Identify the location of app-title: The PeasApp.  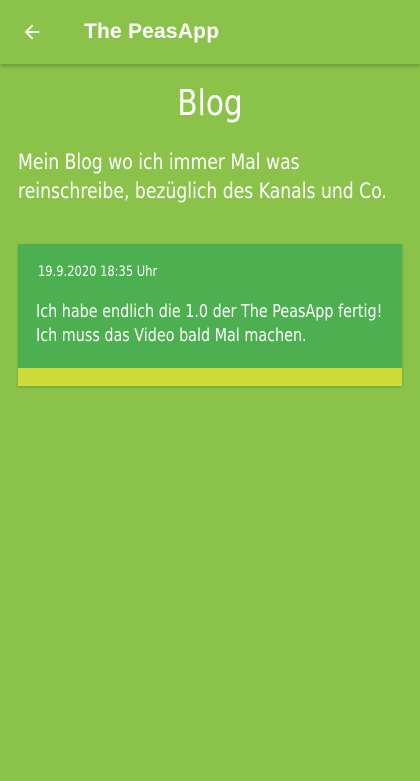
(152, 31).